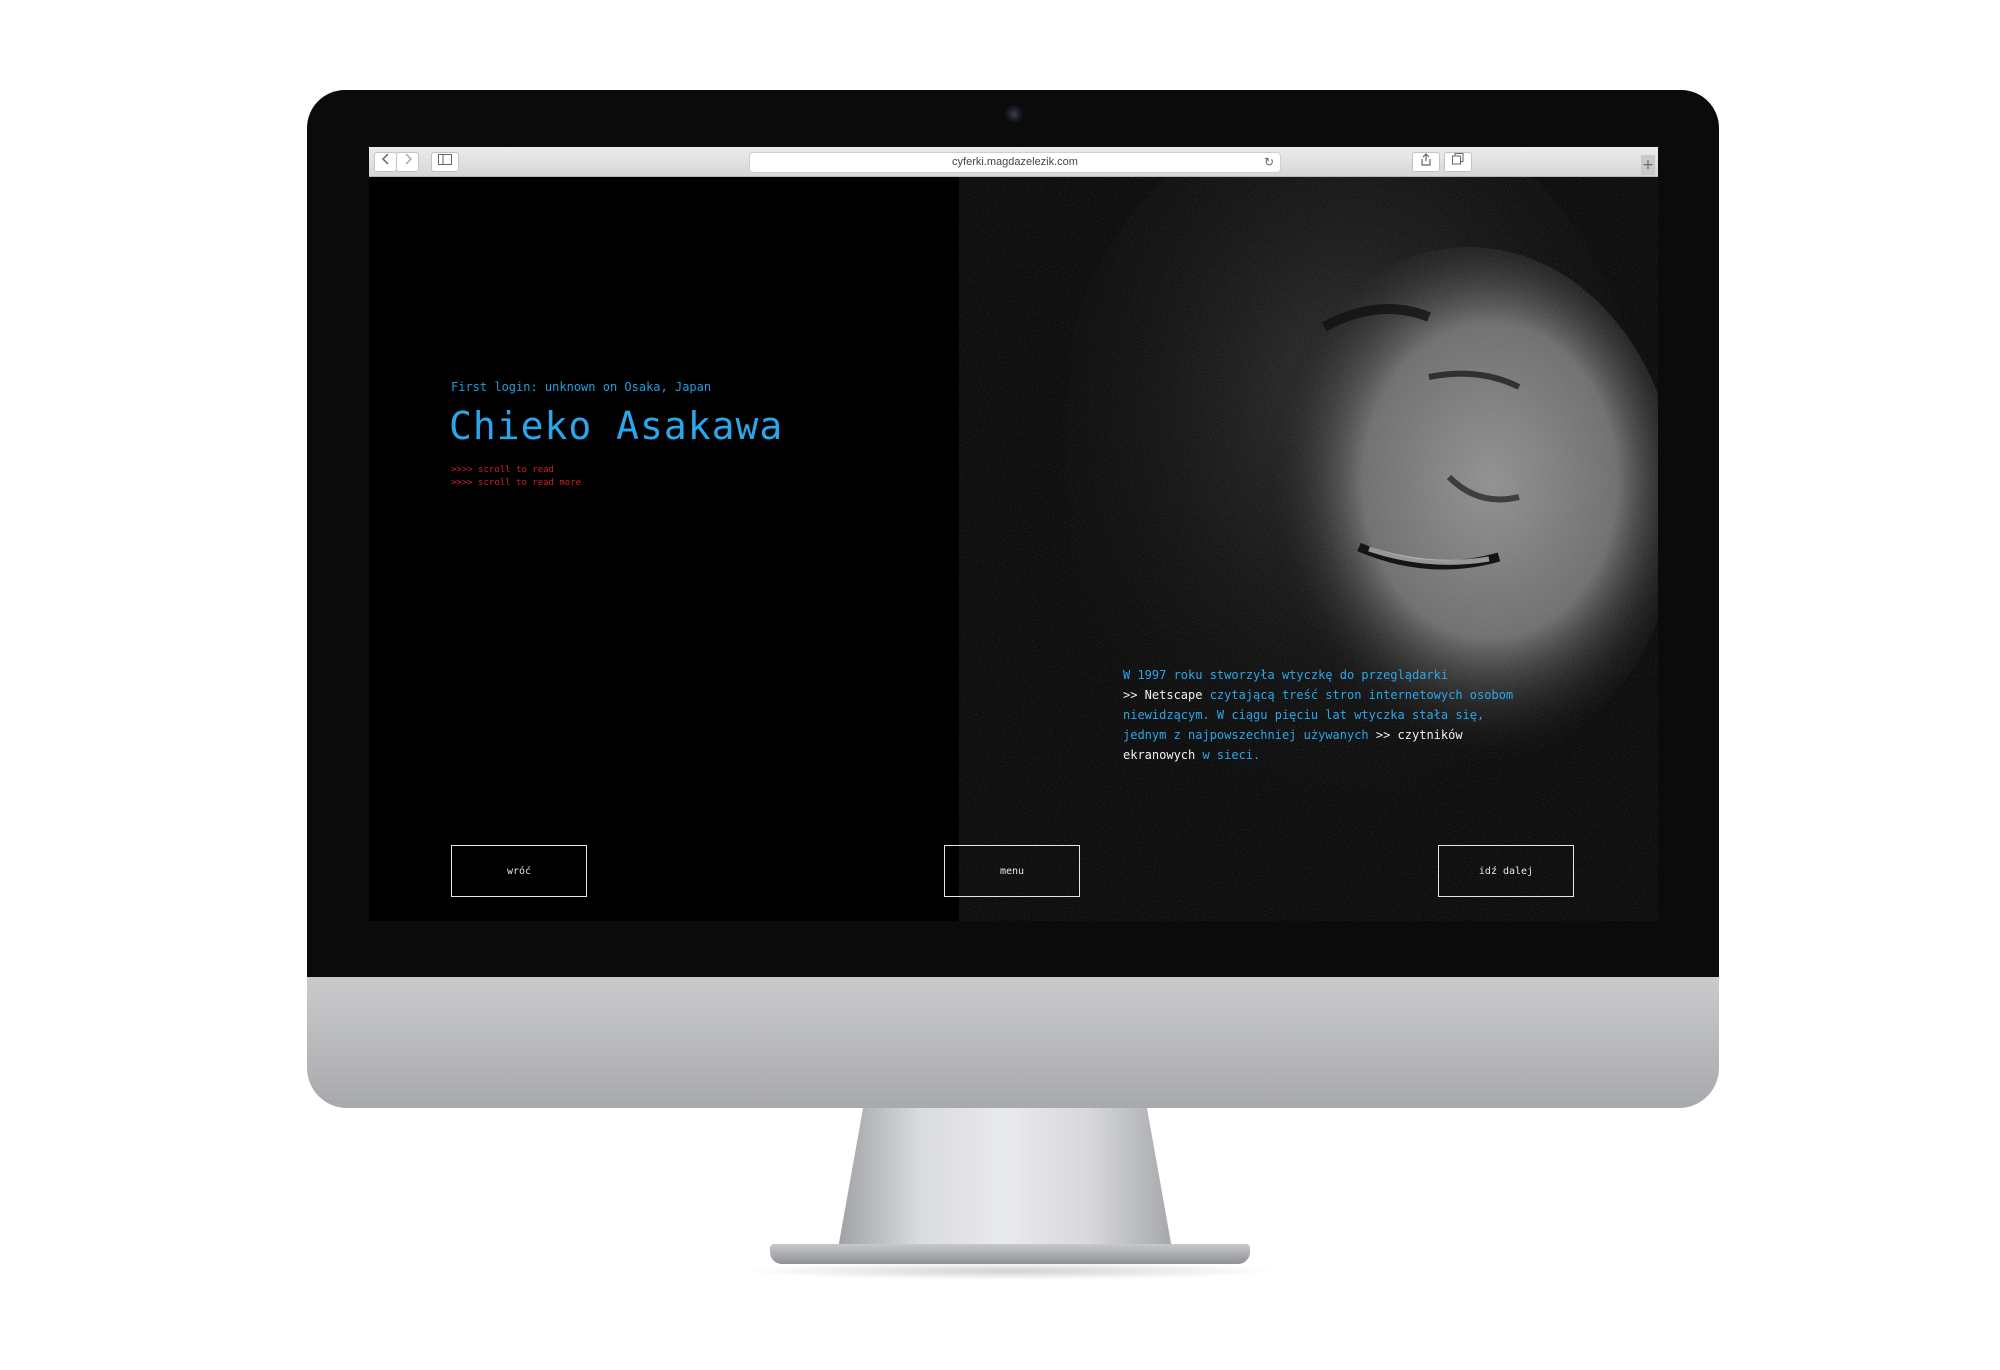  Describe the element at coordinates (1005, 1184) in the screenshot. I see `monitor-stand` at that location.